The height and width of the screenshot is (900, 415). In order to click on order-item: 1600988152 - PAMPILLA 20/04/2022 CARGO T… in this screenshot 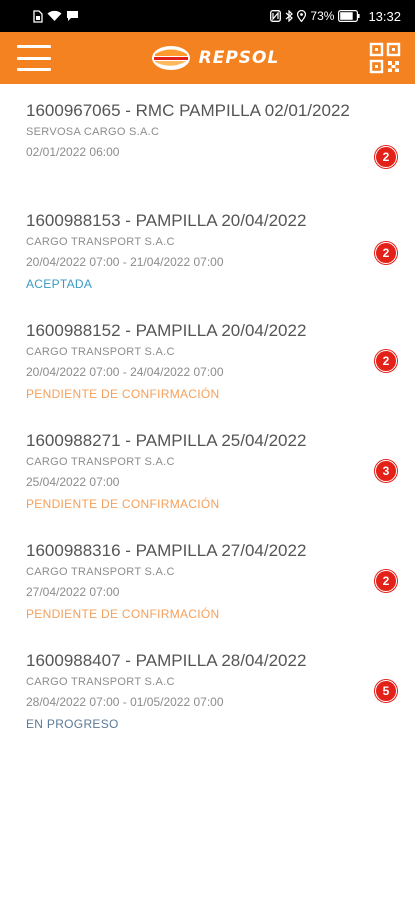, I will do `click(207, 363)`.